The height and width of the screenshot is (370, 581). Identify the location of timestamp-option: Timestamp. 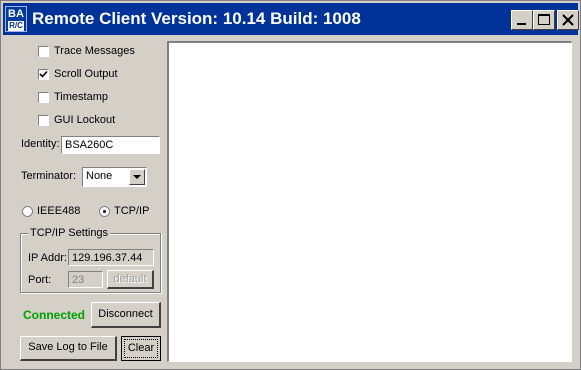
(73, 97).